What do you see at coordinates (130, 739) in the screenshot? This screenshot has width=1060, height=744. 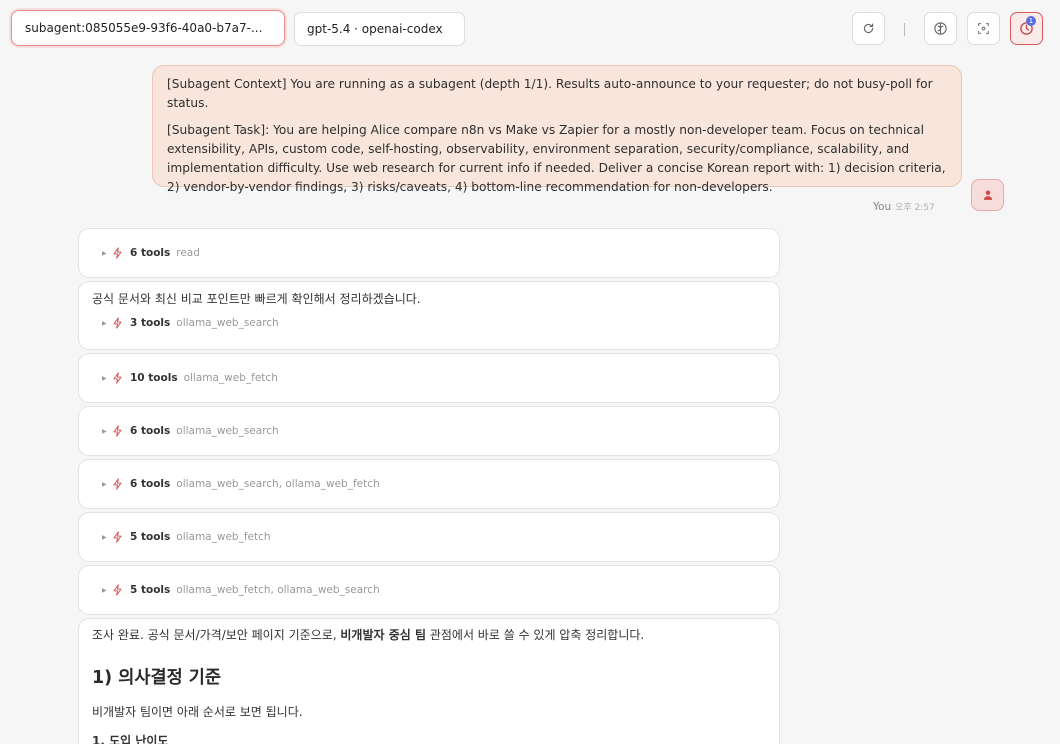 I see `report-list-item: 1. 도입 난이도` at bounding box center [130, 739].